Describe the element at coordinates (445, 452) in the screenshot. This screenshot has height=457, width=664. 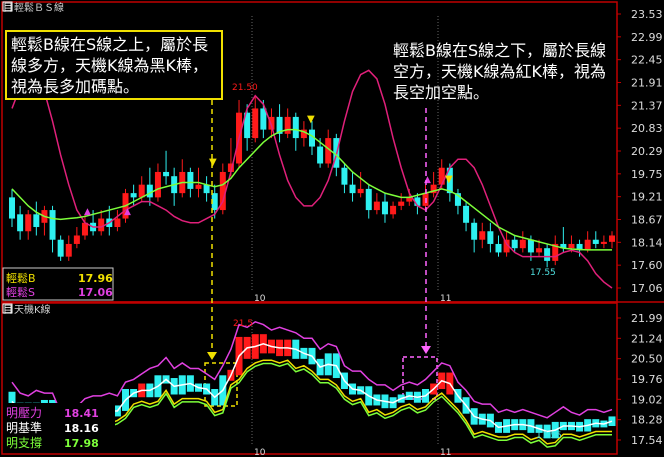
I see `bottom-month-11-label: 11` at that location.